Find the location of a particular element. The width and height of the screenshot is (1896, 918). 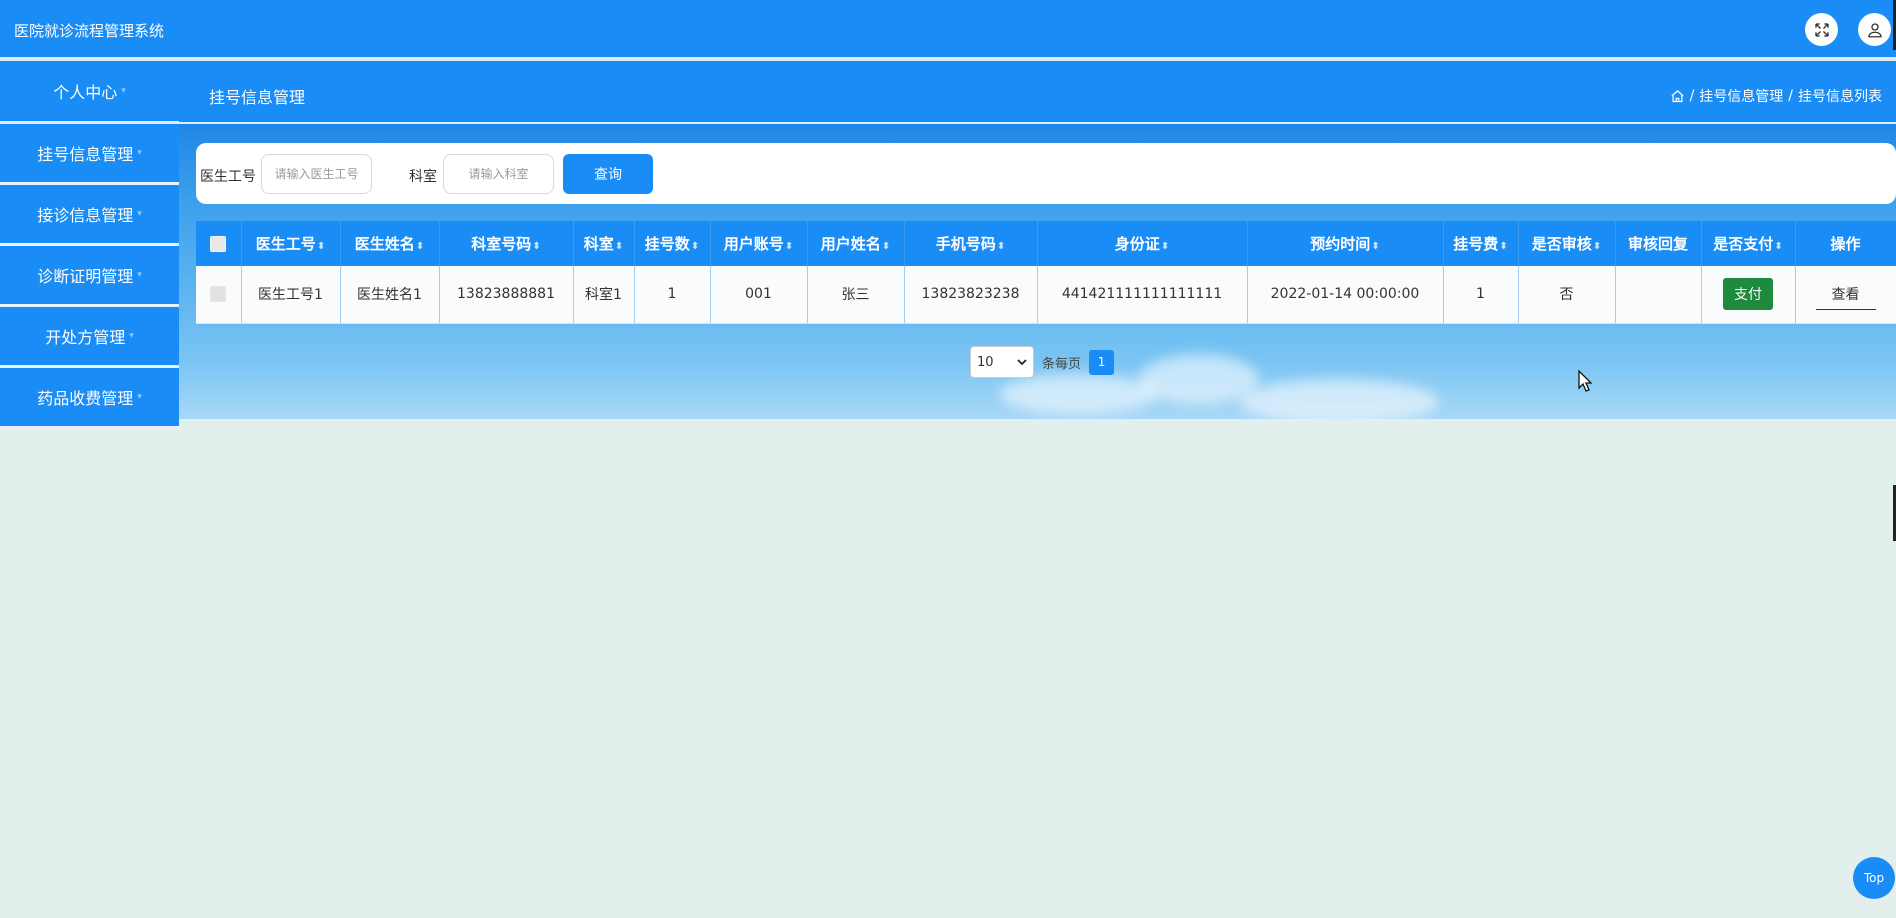

sidebar-item-label: 开处方管理 is located at coordinates (85, 337).